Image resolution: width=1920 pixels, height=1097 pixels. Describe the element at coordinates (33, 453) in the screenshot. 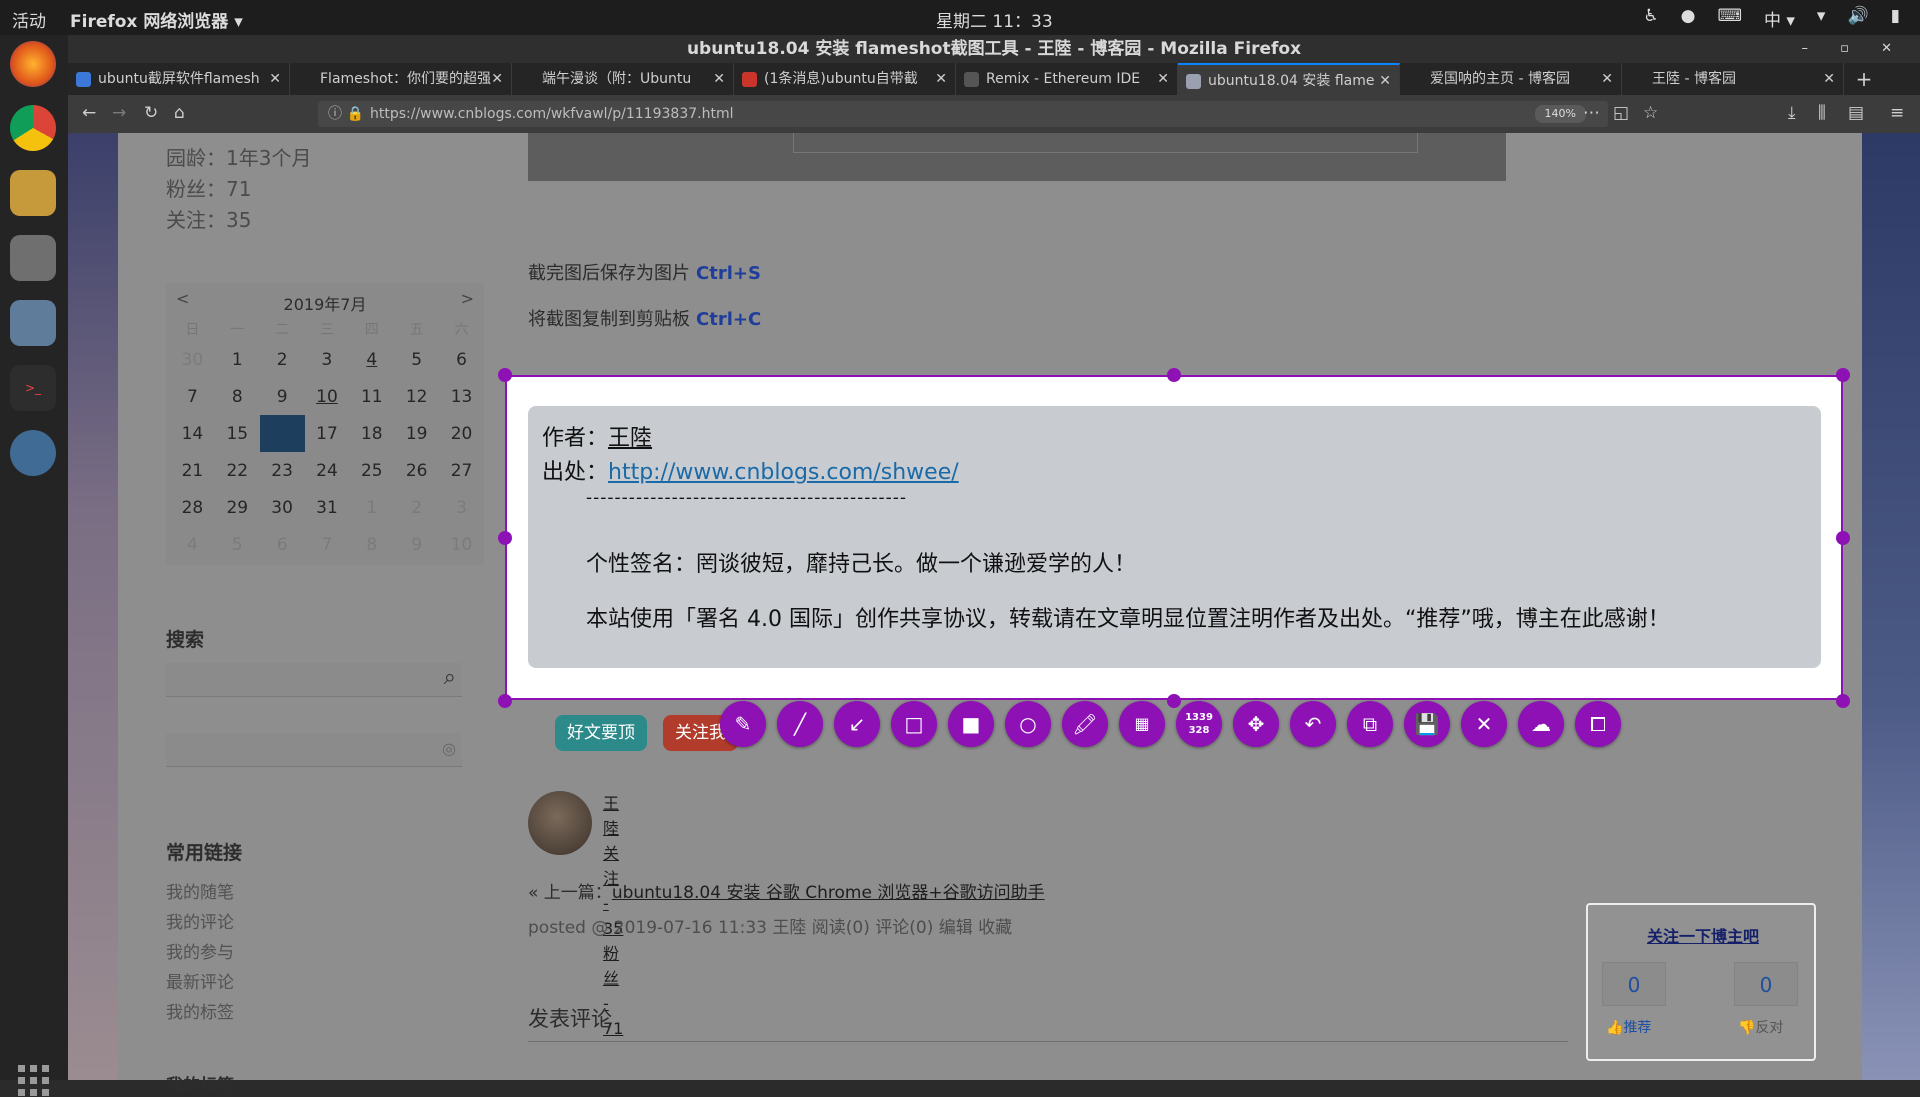

I see `settings-icon` at that location.